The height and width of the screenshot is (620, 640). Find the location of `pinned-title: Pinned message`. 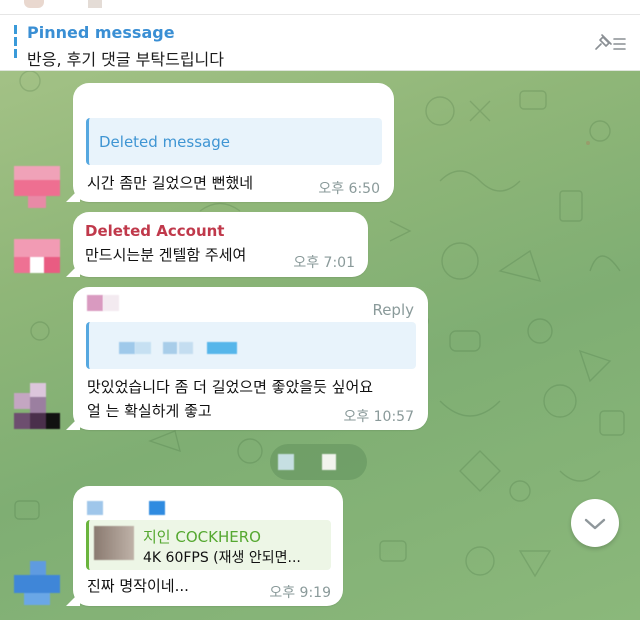

pinned-title: Pinned message is located at coordinates (101, 32).